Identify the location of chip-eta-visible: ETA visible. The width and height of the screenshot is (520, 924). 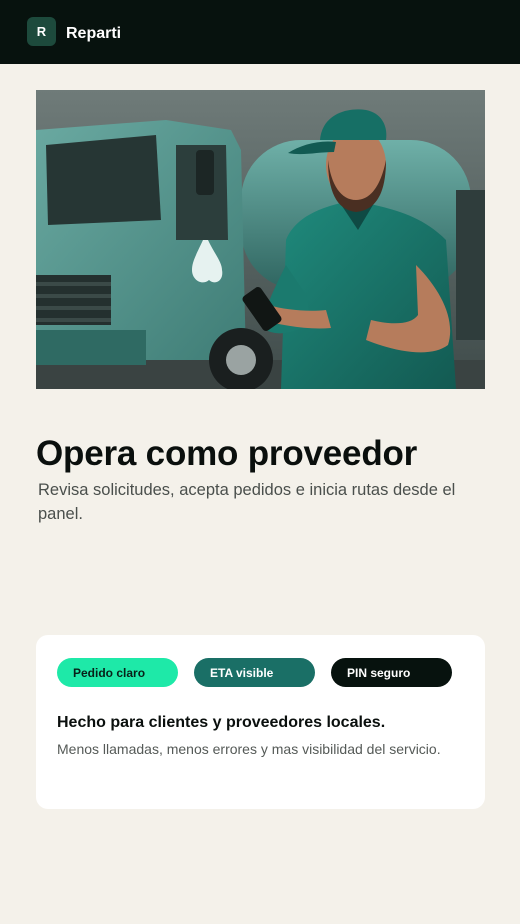
(254, 672).